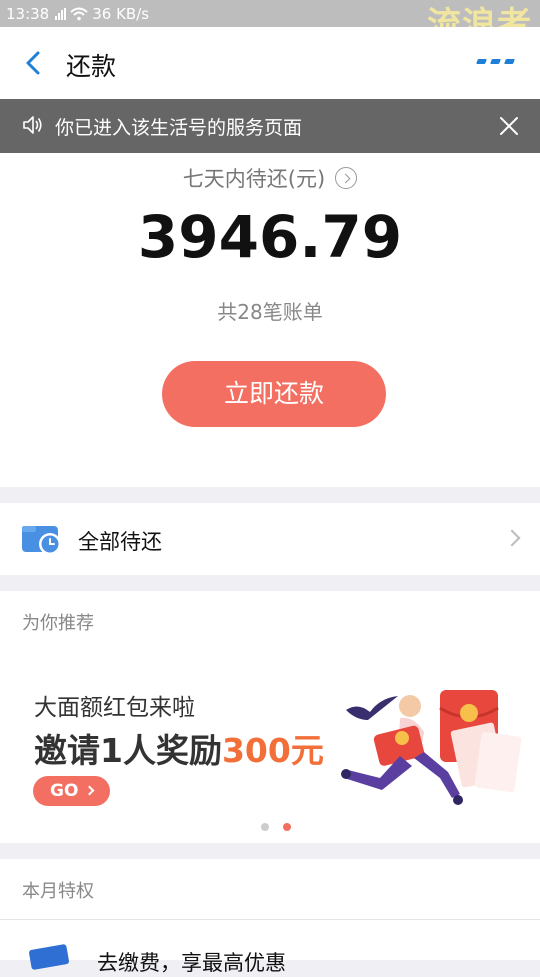  What do you see at coordinates (34, 63) in the screenshot?
I see `back-arrow-icon` at bounding box center [34, 63].